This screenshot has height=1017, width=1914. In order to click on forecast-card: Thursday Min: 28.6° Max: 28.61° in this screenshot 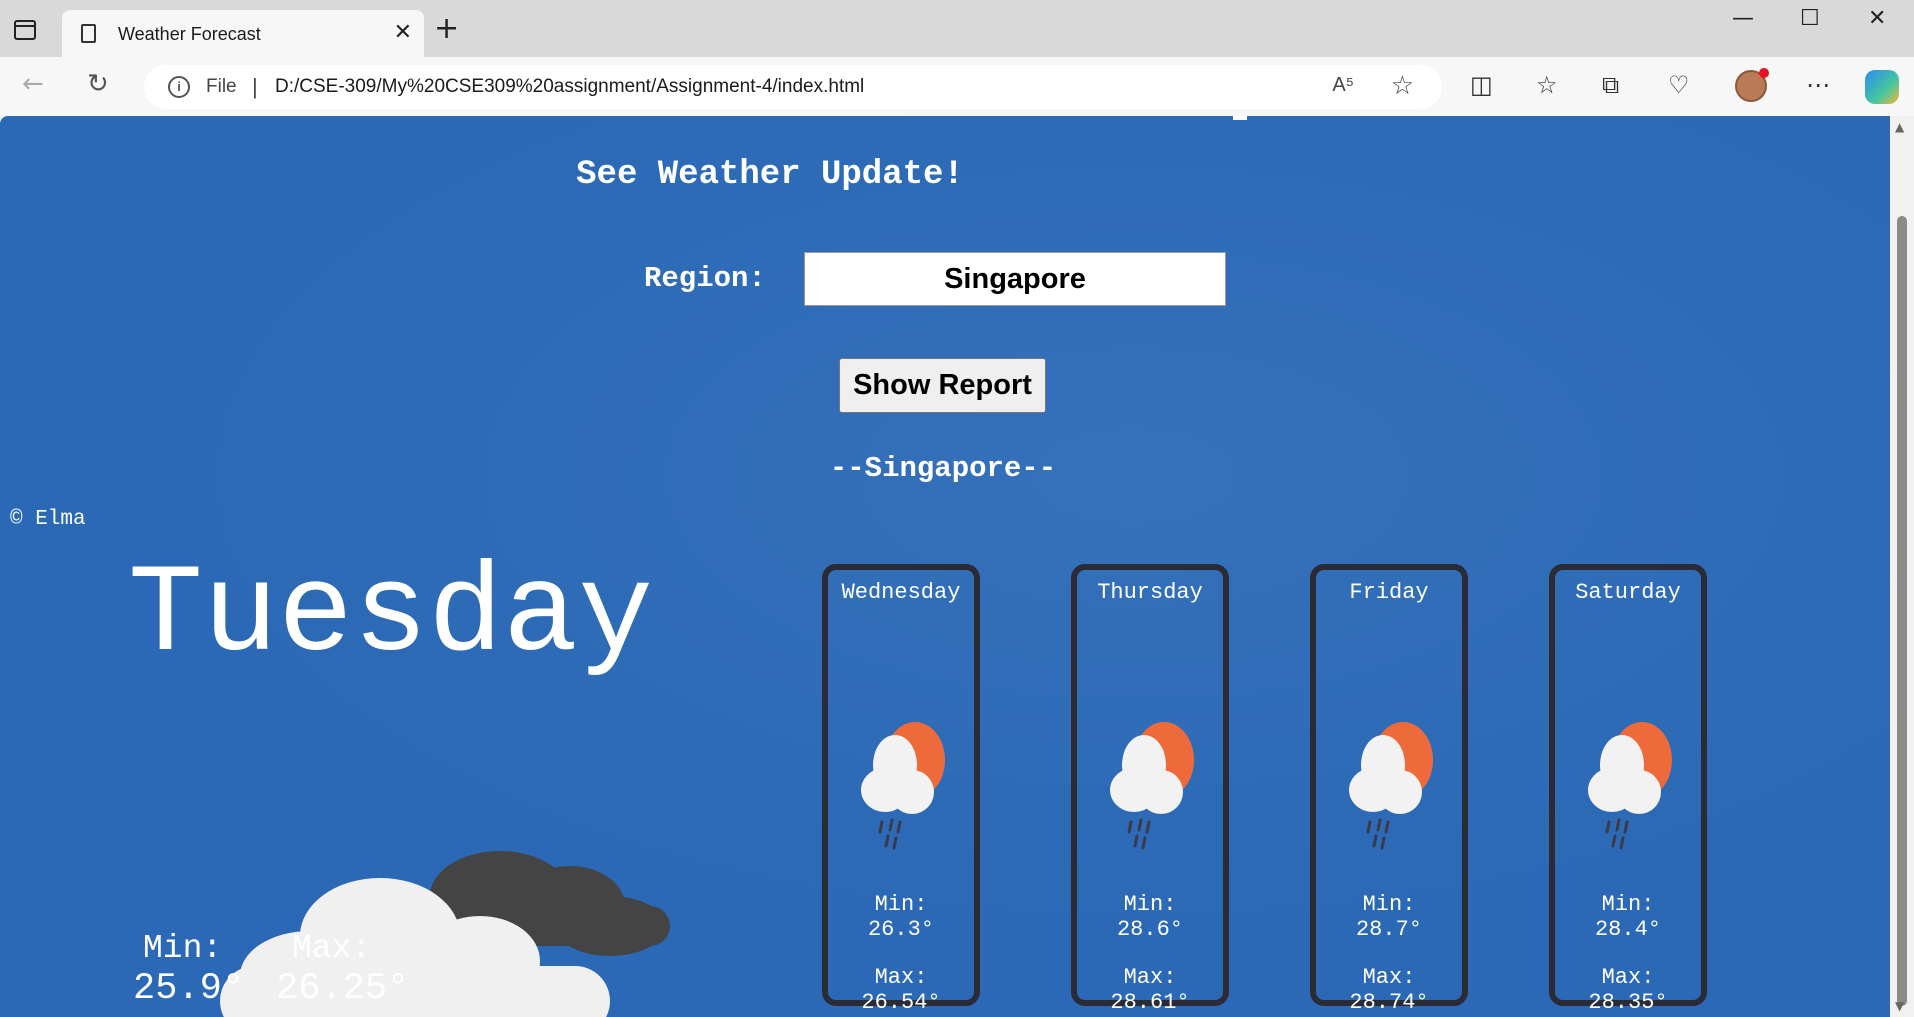, I will do `click(1150, 789)`.